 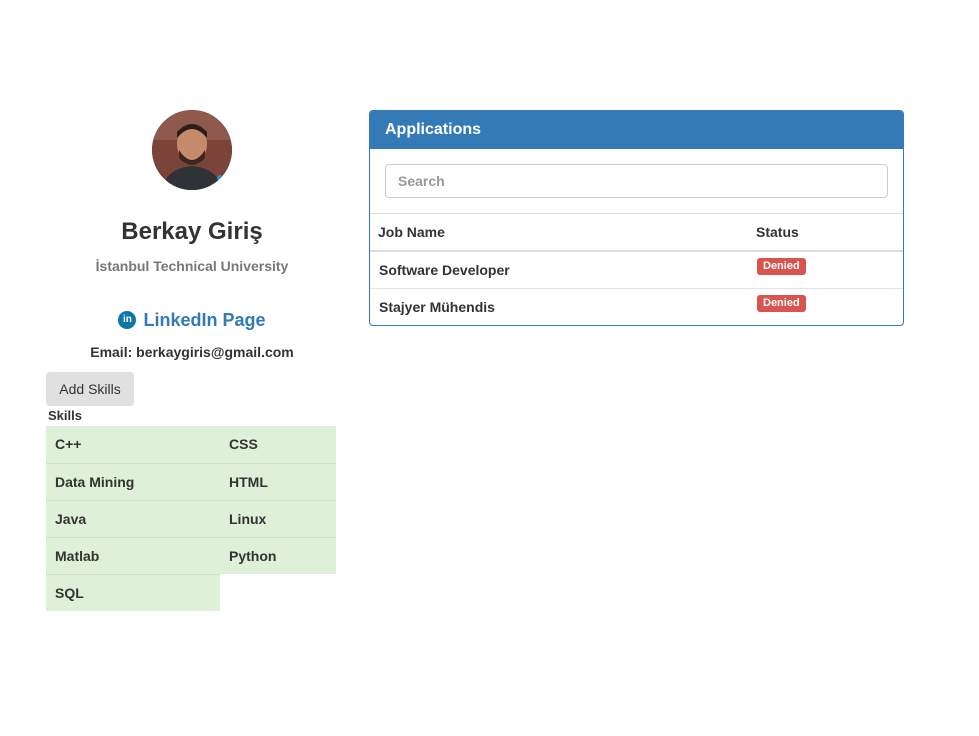 I want to click on skill-item: Matlab, so click(x=133, y=555).